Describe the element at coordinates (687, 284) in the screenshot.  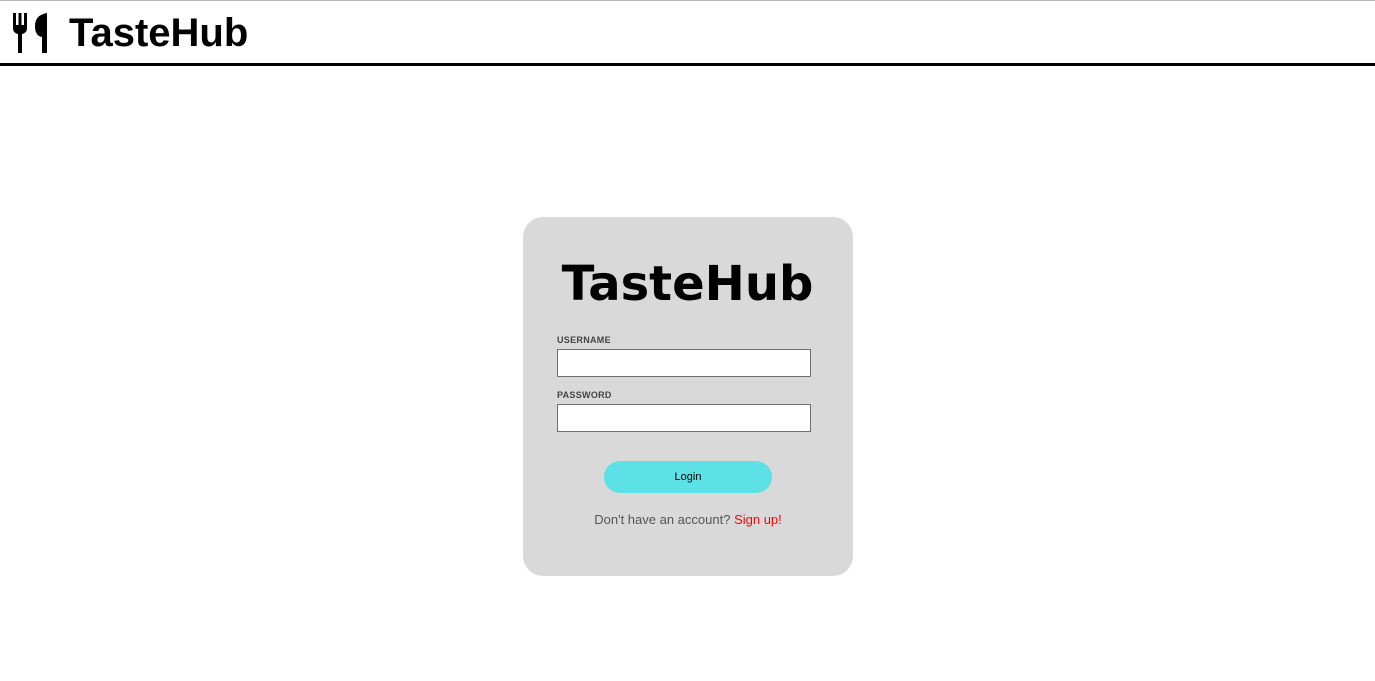
I see `login-card-title: TasteHub` at that location.